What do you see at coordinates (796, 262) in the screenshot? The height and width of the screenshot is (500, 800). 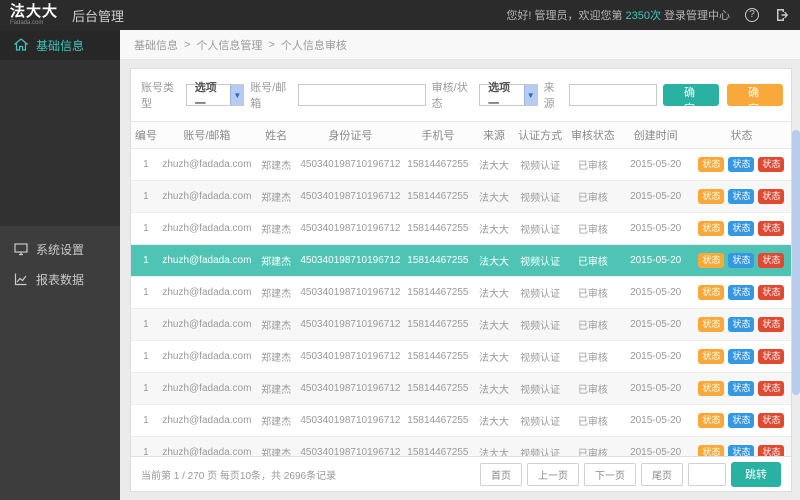 I see `scrollbar-thumb` at bounding box center [796, 262].